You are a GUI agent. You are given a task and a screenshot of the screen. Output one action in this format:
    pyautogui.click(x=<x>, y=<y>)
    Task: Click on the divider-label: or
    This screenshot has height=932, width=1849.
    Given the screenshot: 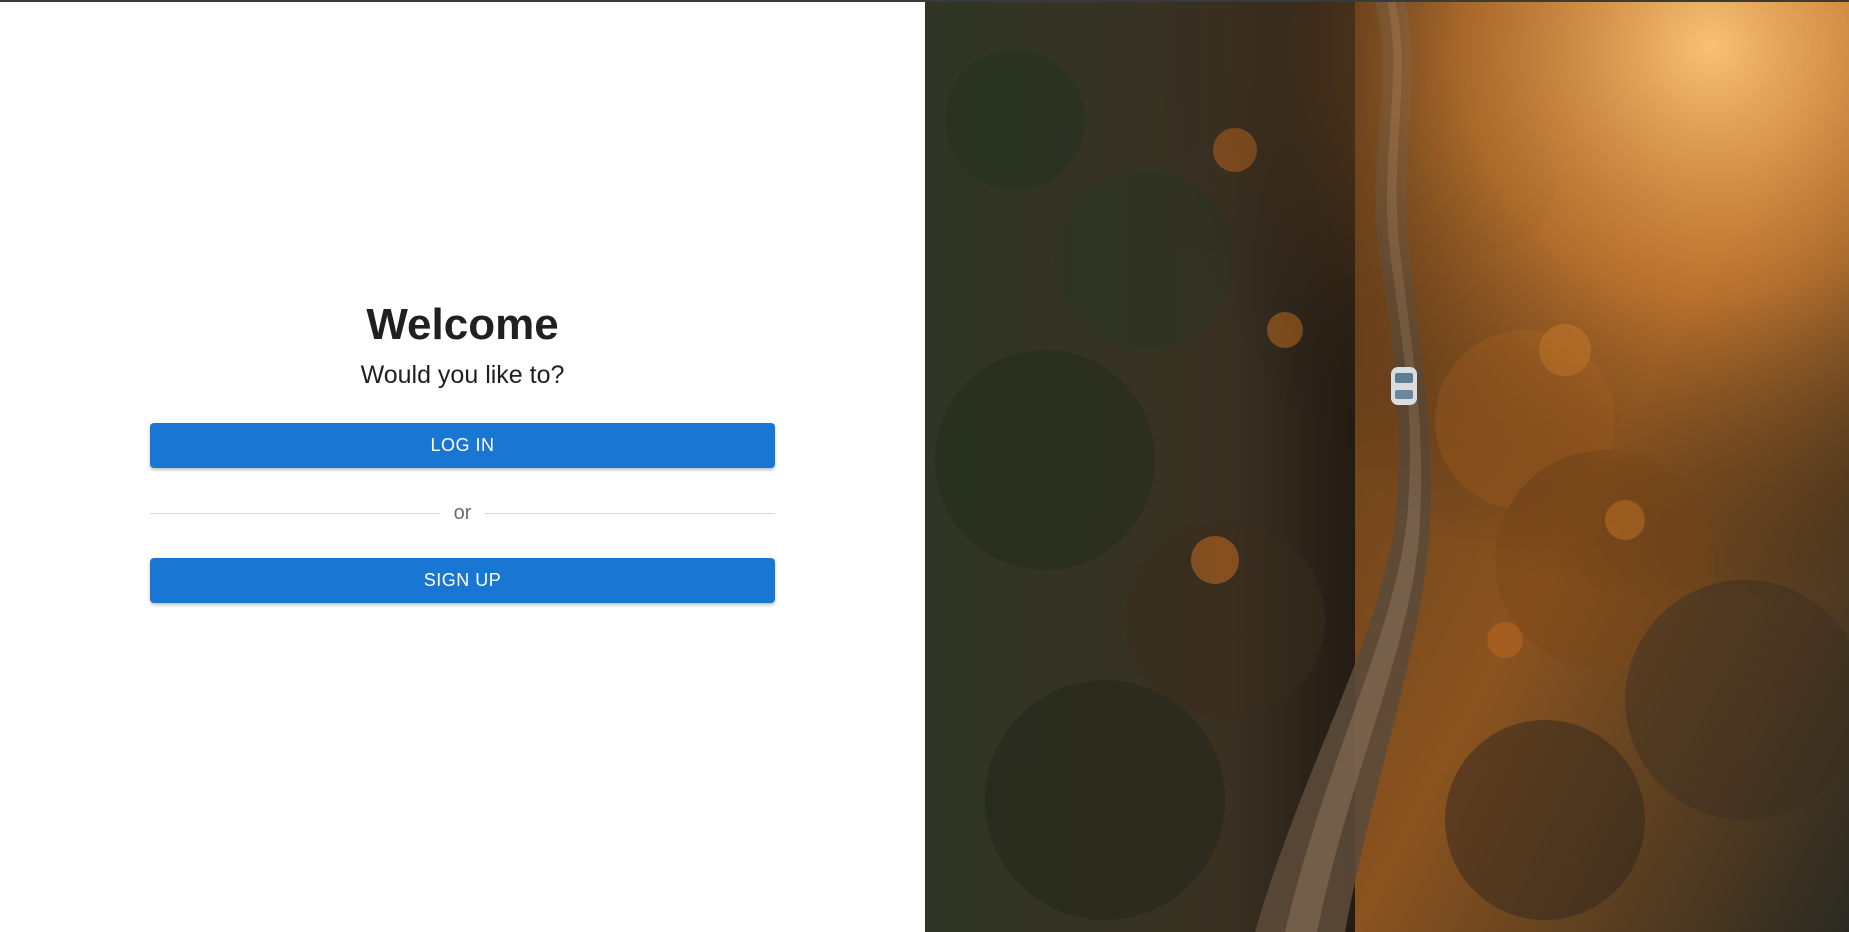 What is the action you would take?
    pyautogui.click(x=462, y=512)
    